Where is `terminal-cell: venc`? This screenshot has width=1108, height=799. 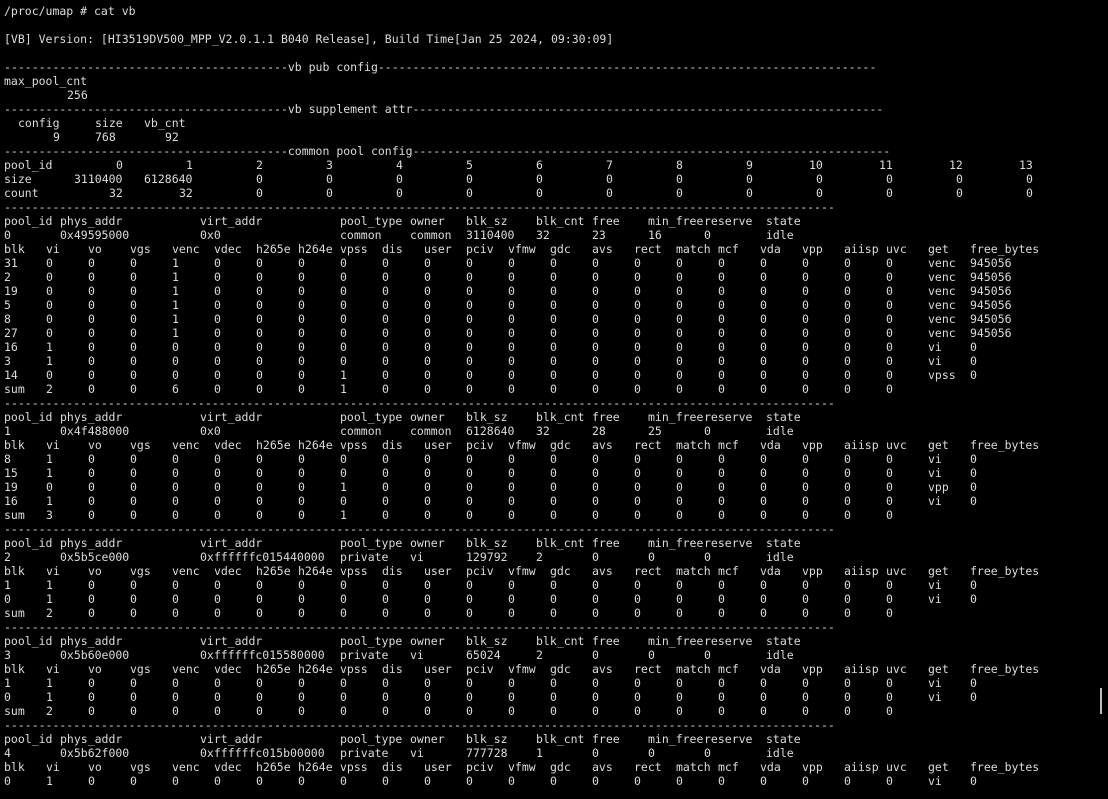
terminal-cell: venc is located at coordinates (186, 445).